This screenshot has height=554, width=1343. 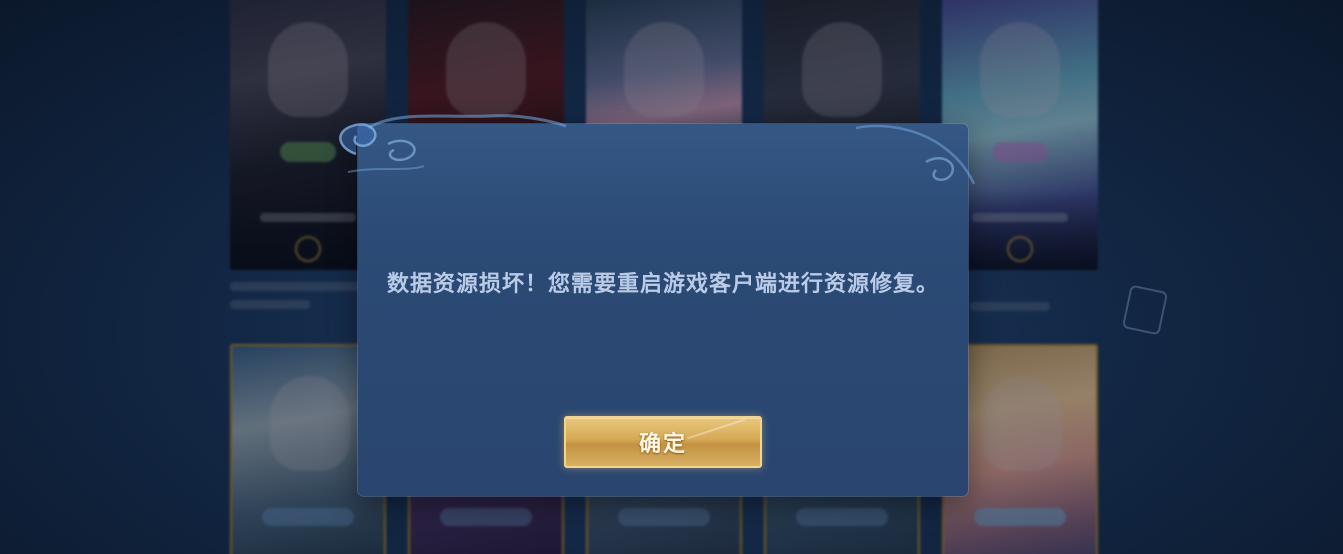 I want to click on confirm-button-label: 确定, so click(x=662, y=444).